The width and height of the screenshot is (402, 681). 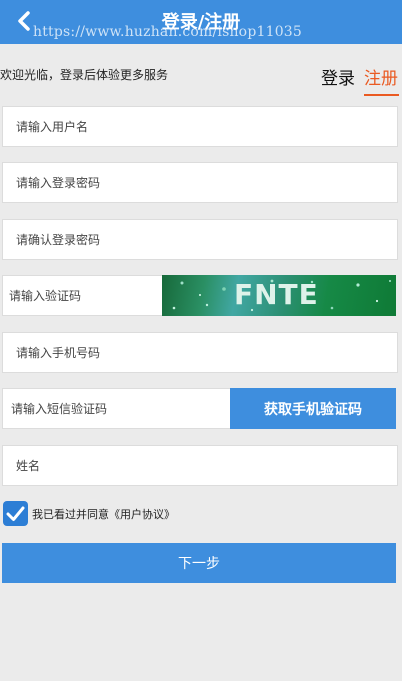 I want to click on captcha-field-container, so click(x=82, y=295).